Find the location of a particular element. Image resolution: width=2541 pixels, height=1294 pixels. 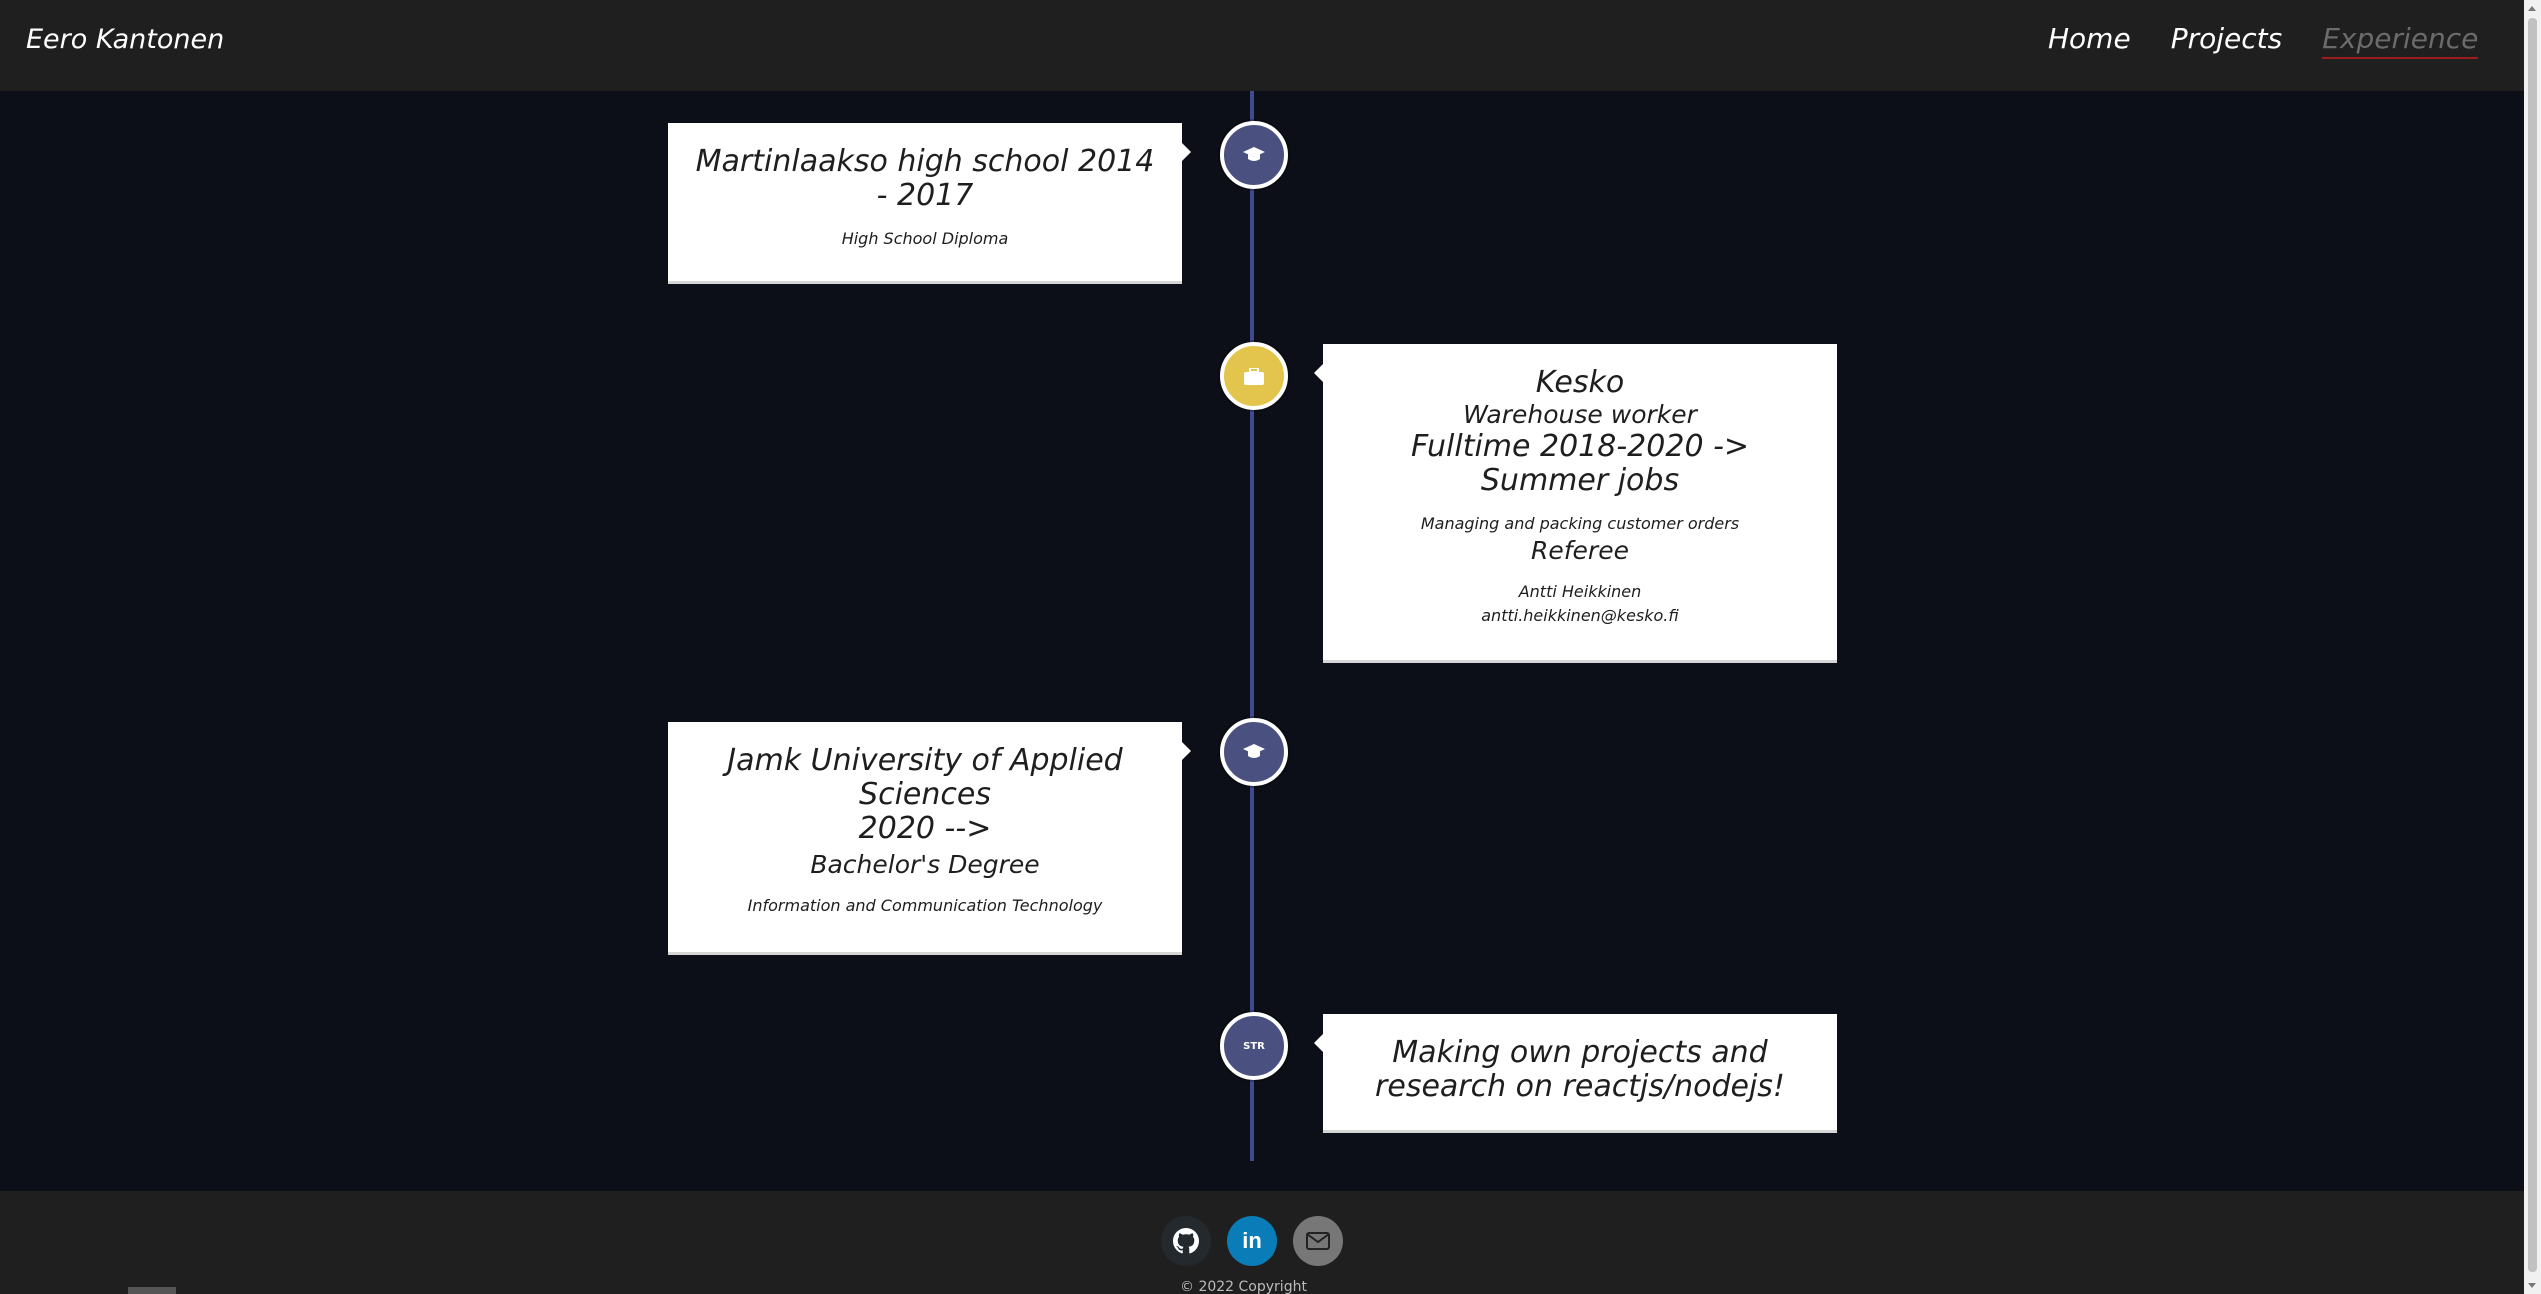

card-title: Kesko is located at coordinates (1580, 382).